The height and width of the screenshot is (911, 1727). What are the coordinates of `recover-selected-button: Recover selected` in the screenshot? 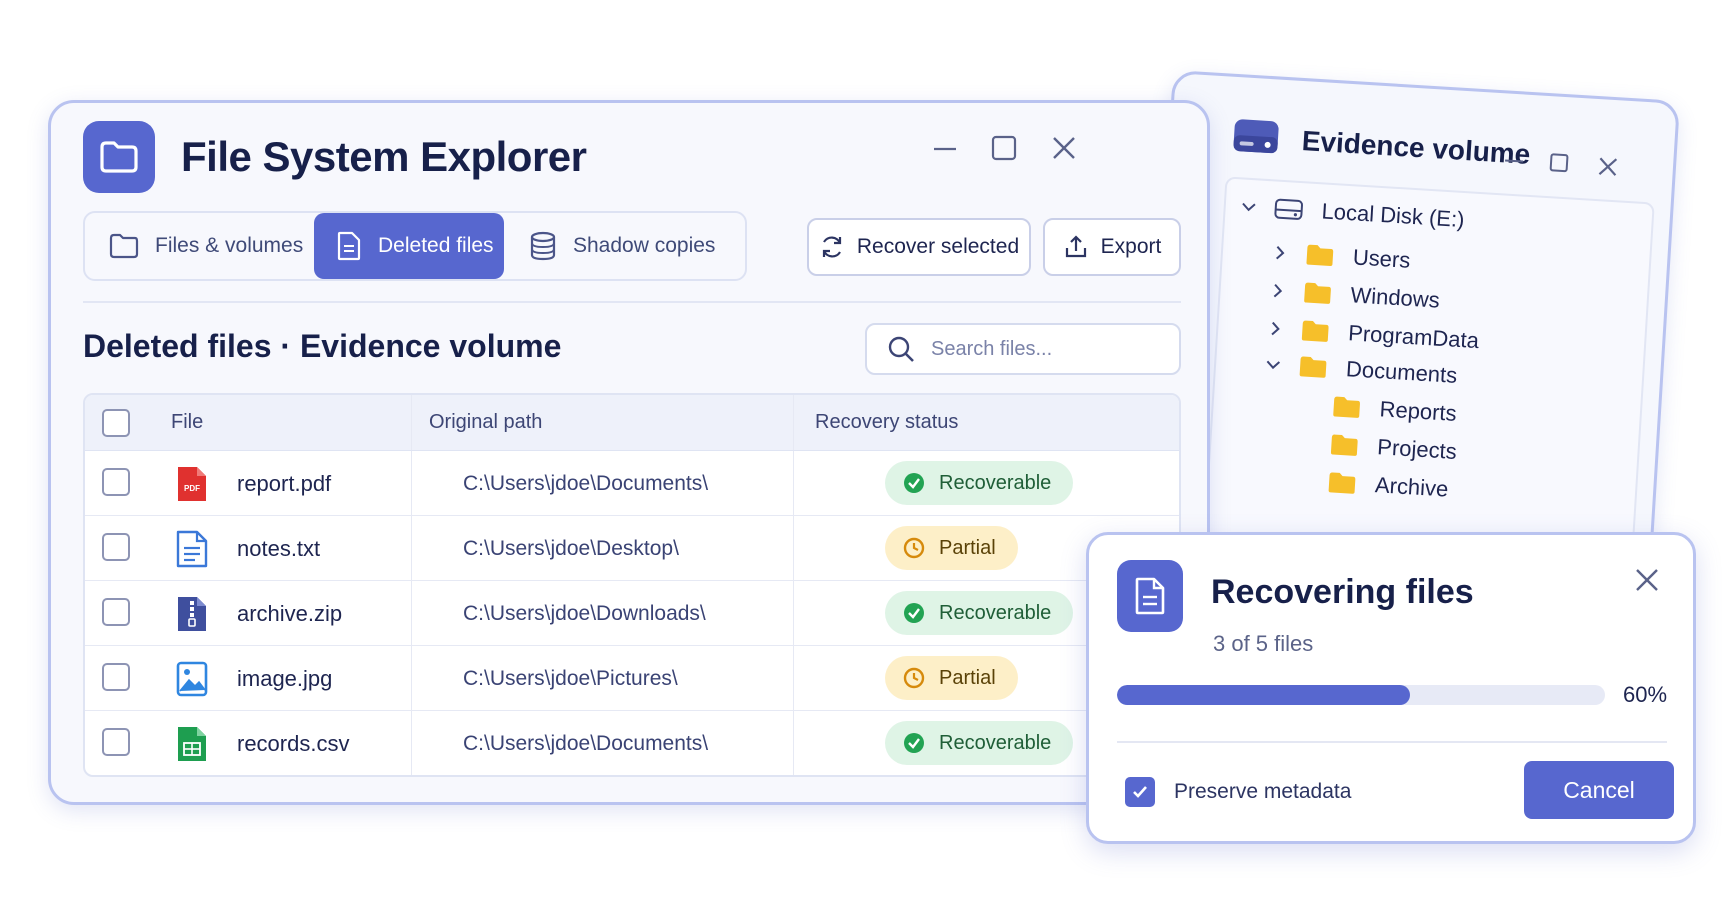 It's located at (919, 247).